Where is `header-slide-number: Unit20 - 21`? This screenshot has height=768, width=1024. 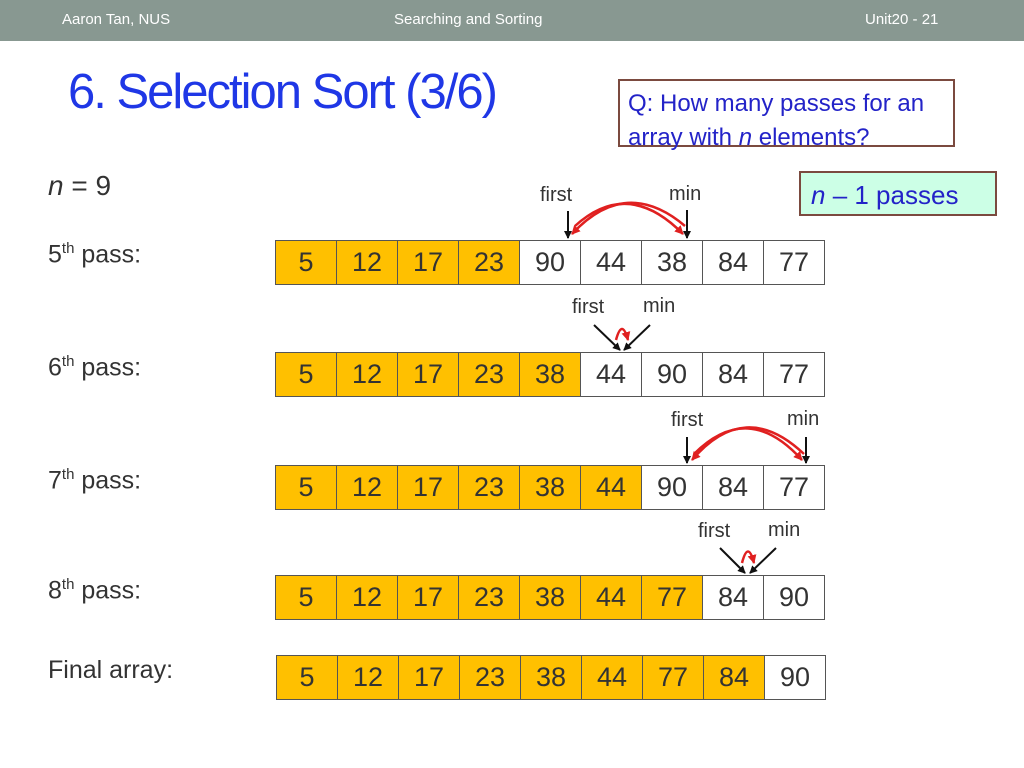 header-slide-number: Unit20 - 21 is located at coordinates (902, 19).